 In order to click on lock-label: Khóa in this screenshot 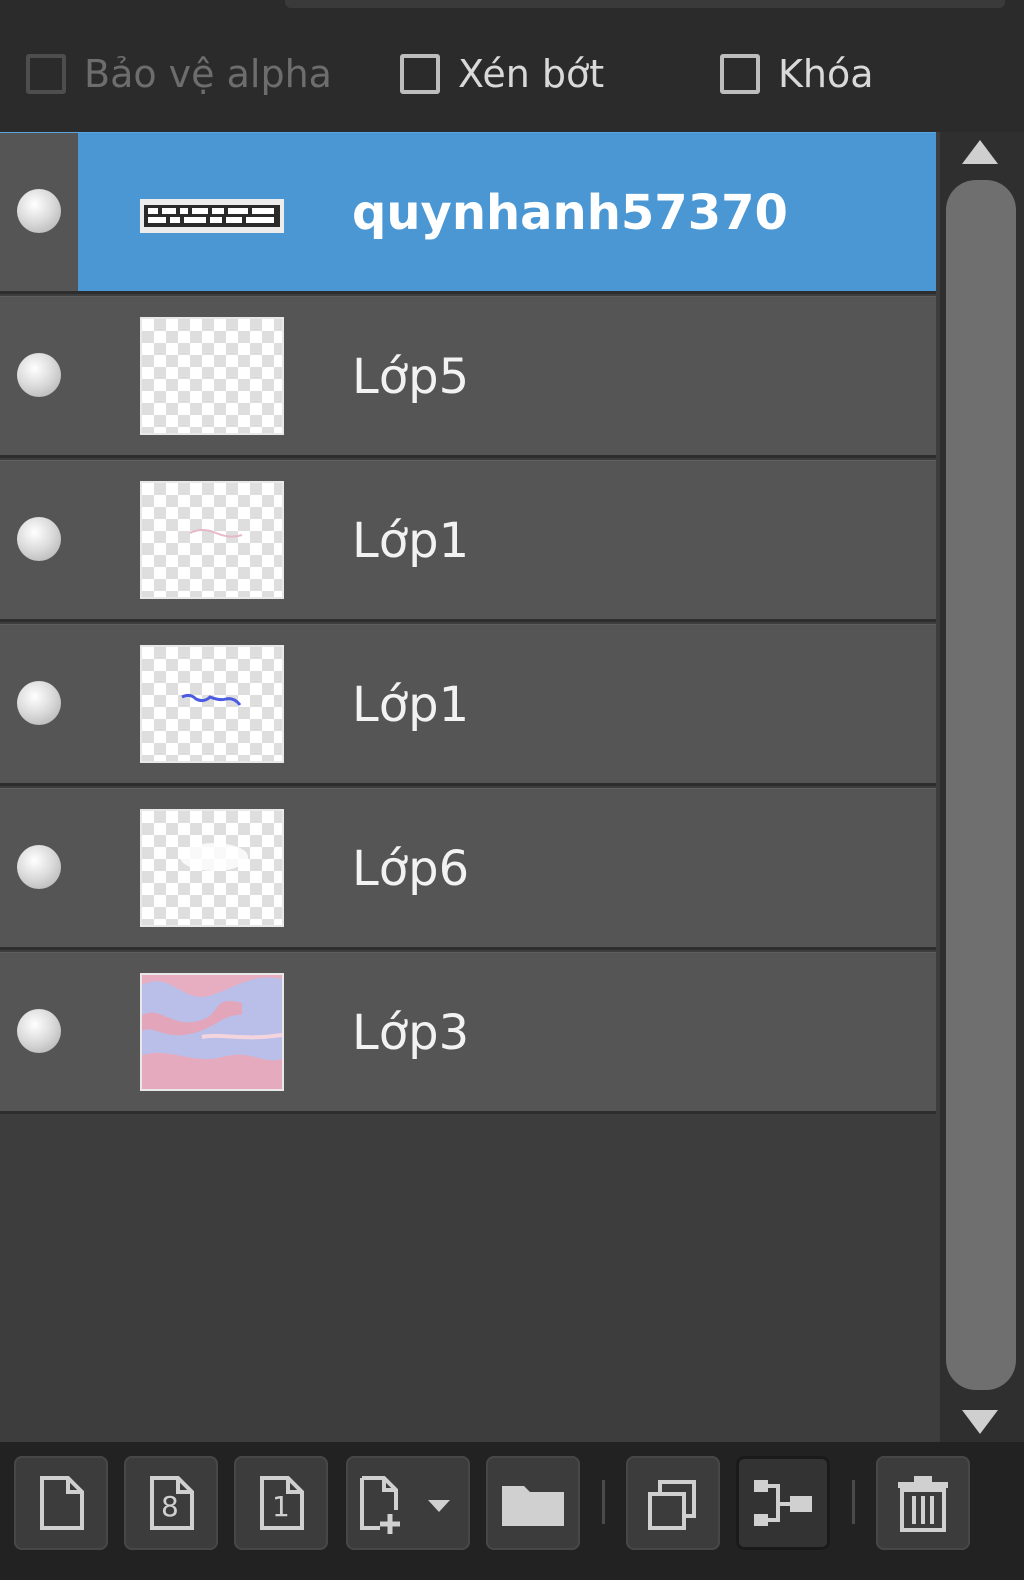, I will do `click(826, 74)`.